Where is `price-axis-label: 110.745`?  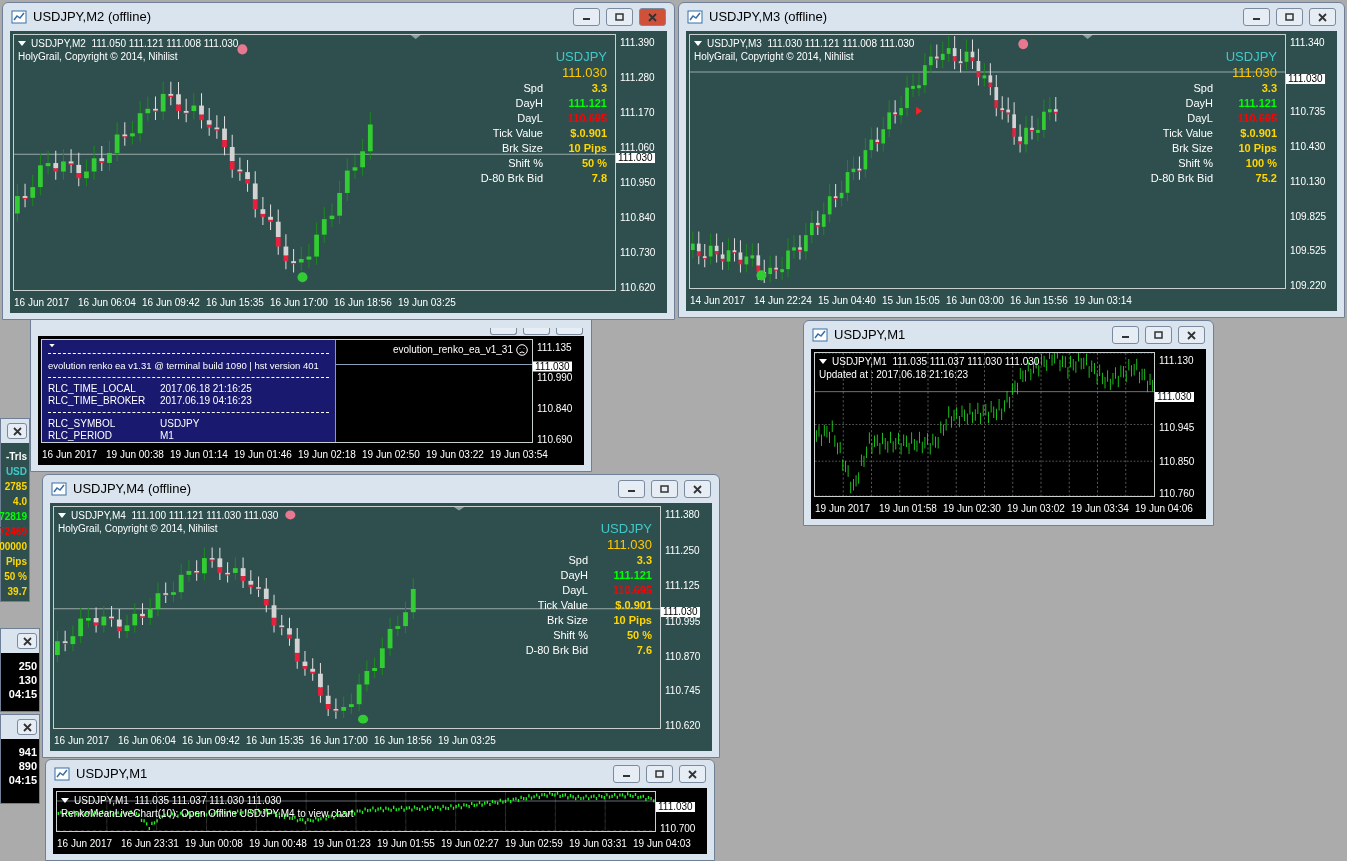
price-axis-label: 110.745 is located at coordinates (683, 690).